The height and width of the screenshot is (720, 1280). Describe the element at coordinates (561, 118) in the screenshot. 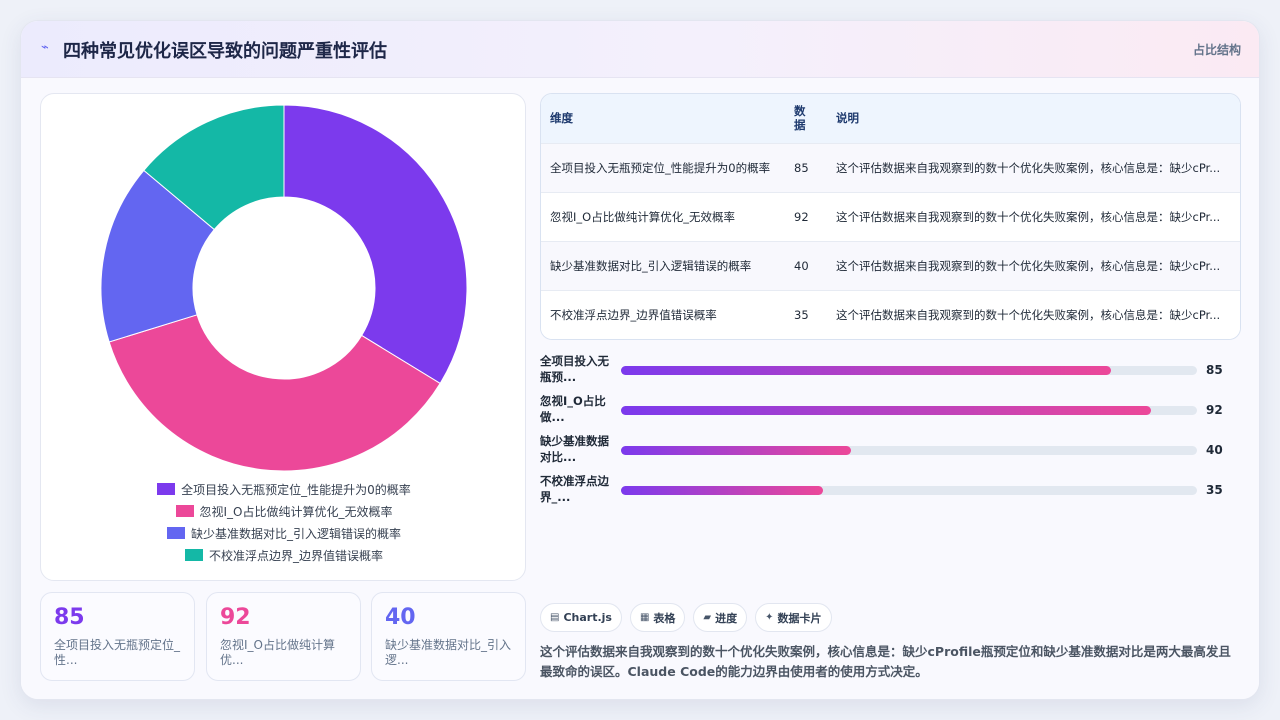

I see `column-header-dimension: 维度` at that location.